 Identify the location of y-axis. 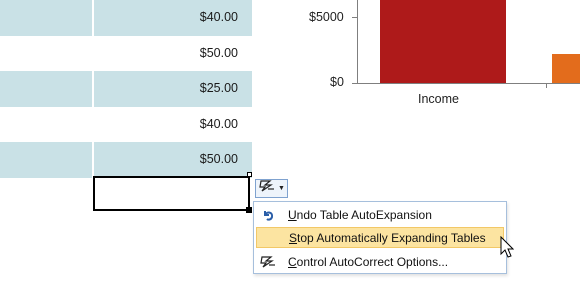
(357, 42).